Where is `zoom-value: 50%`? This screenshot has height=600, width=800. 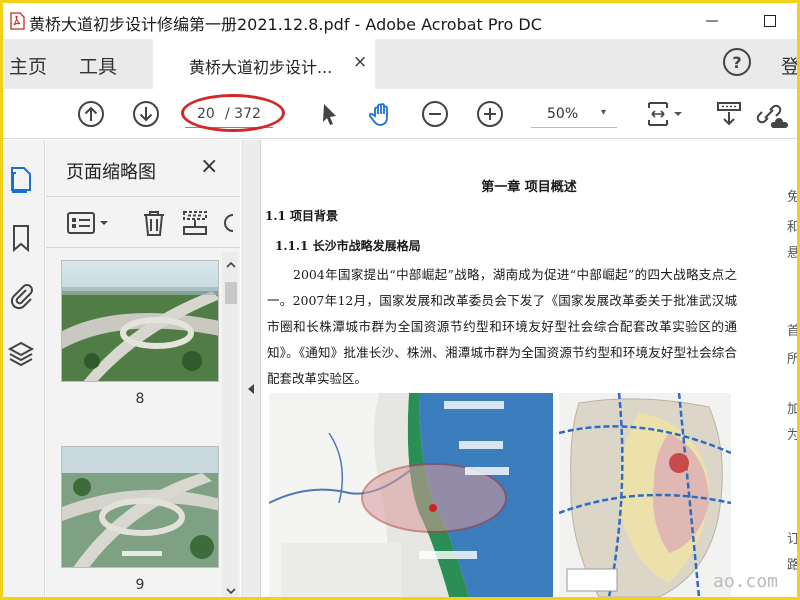 zoom-value: 50% is located at coordinates (563, 114).